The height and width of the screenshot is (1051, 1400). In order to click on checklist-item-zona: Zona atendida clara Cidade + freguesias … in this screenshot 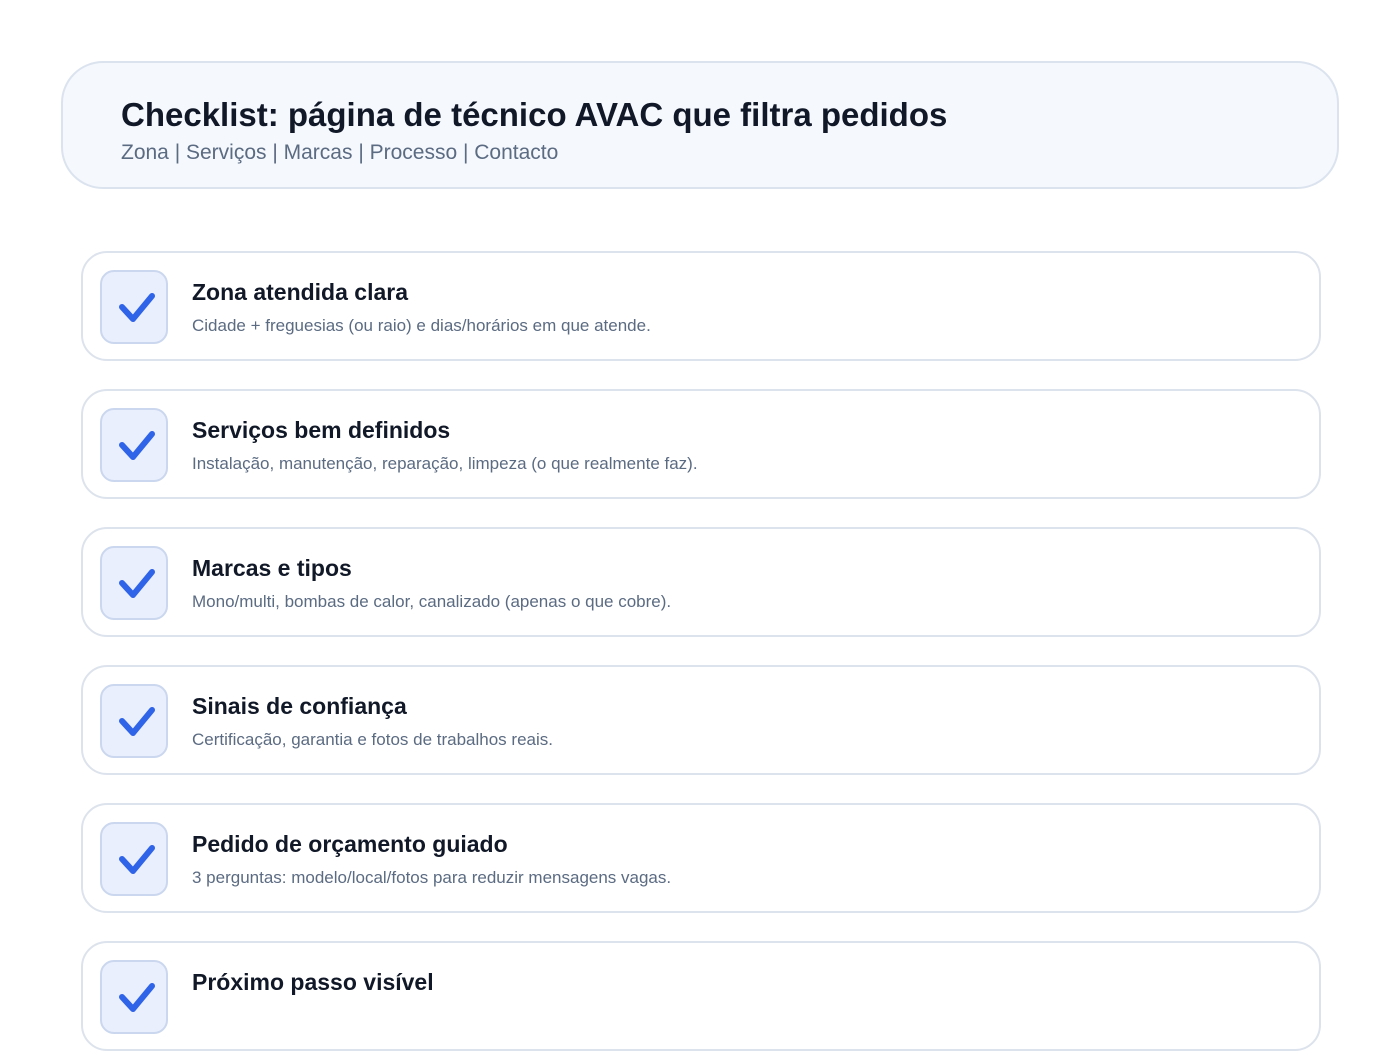, I will do `click(701, 306)`.